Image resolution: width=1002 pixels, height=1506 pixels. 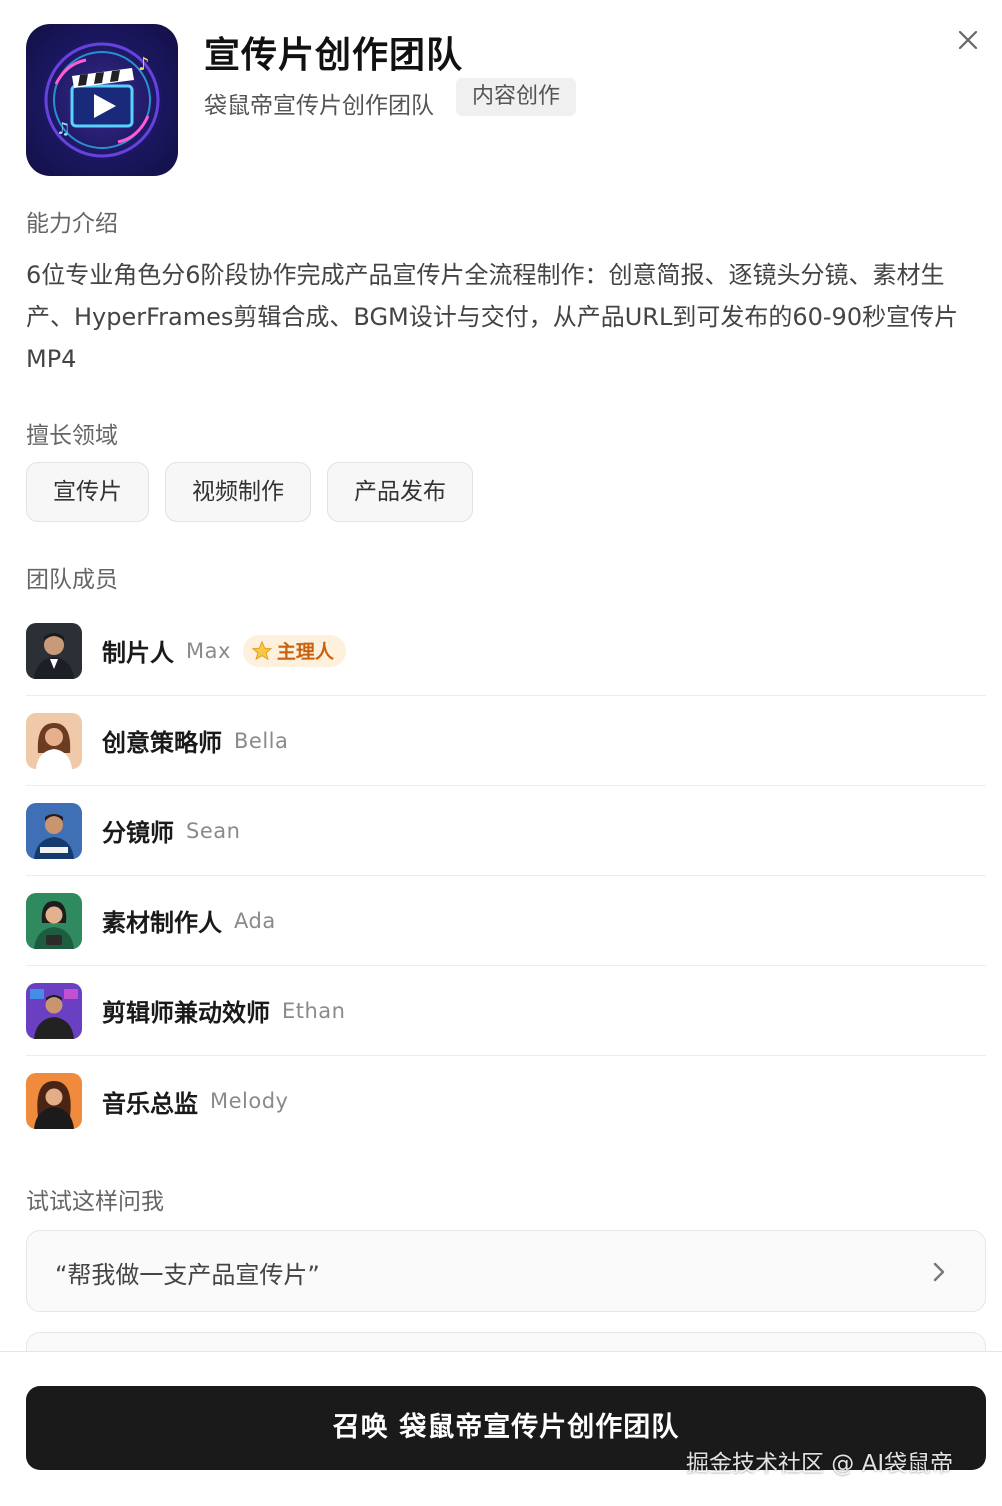 I want to click on star-icon, so click(x=262, y=650).